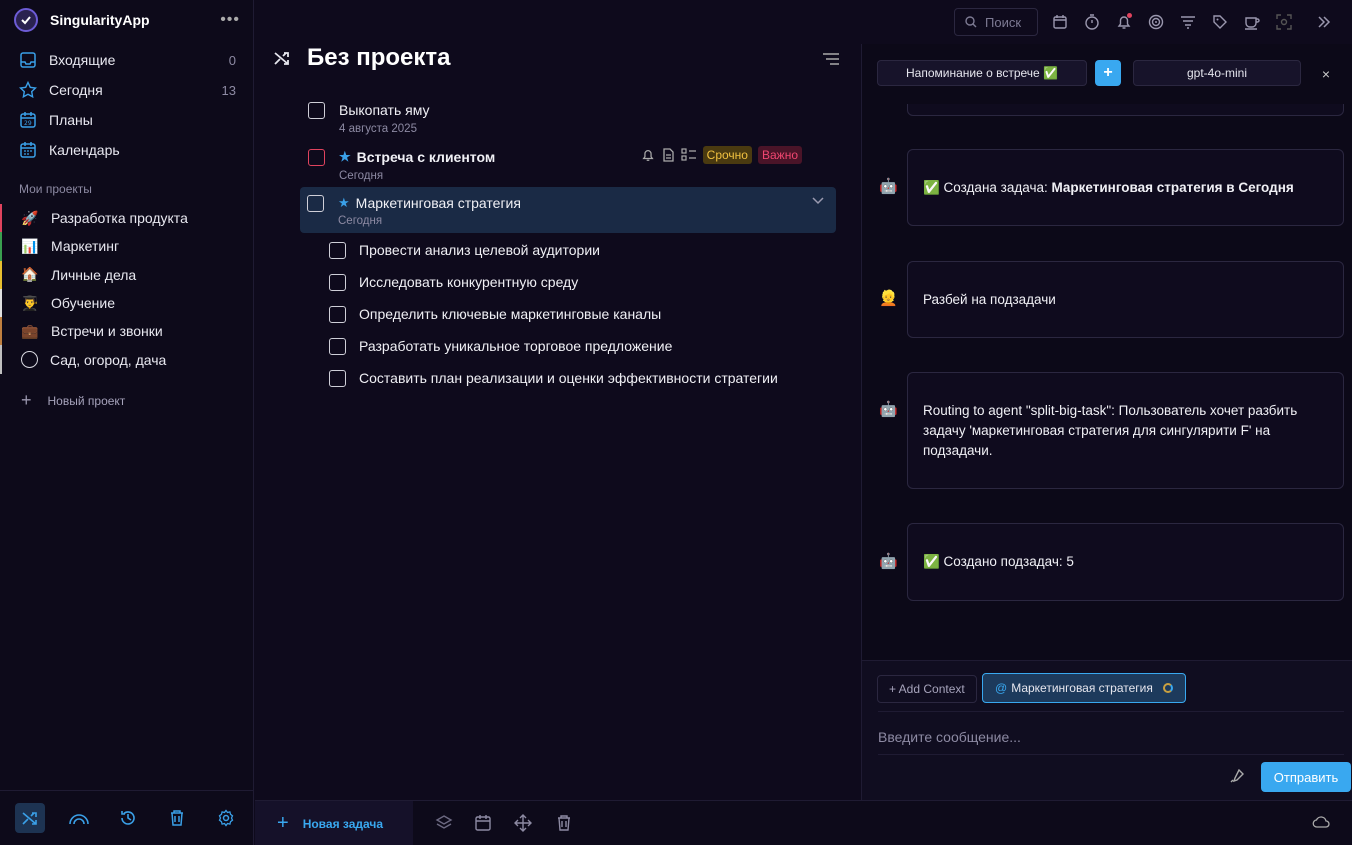 The image size is (1352, 845). Describe the element at coordinates (107, 331) in the screenshot. I see `project-label: Встречи и звонки` at that location.